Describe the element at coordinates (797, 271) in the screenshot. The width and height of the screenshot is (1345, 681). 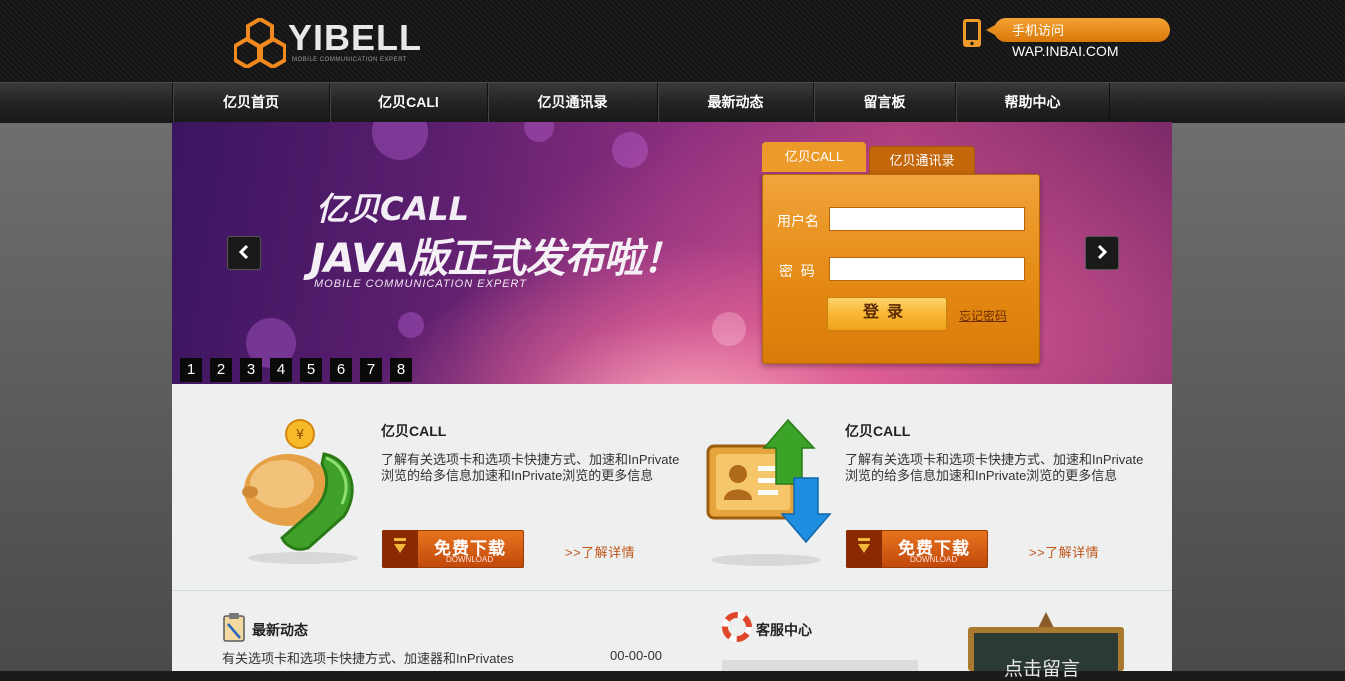
I see `password-label: 密 码` at that location.